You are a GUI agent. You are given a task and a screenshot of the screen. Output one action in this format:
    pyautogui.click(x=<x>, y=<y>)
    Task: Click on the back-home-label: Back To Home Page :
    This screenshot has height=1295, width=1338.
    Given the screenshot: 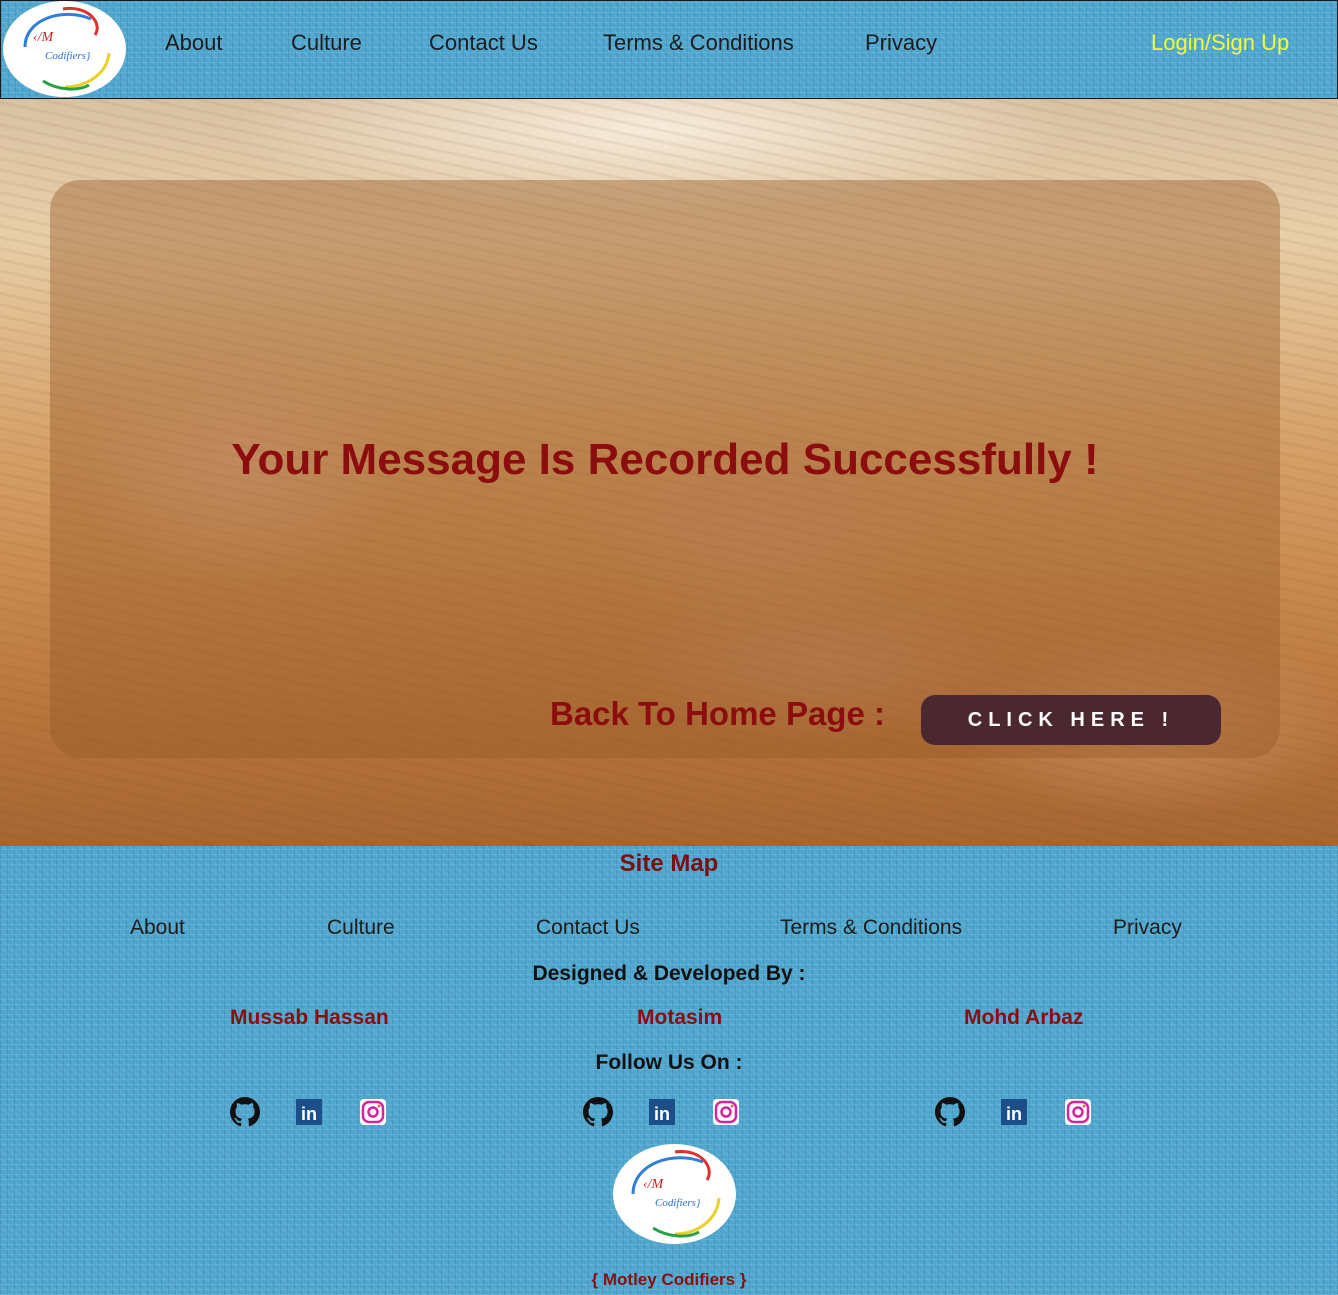 What is the action you would take?
    pyautogui.click(x=717, y=713)
    